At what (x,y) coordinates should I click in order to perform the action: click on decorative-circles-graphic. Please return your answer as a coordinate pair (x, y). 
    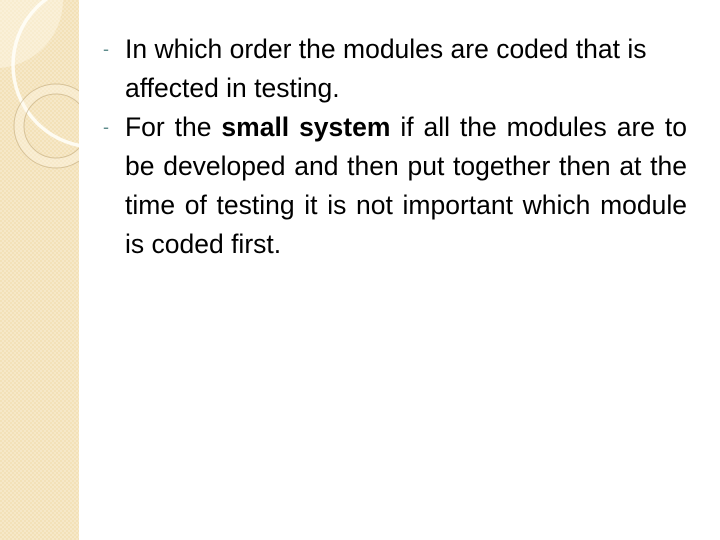
    Looking at the image, I should click on (39, 84).